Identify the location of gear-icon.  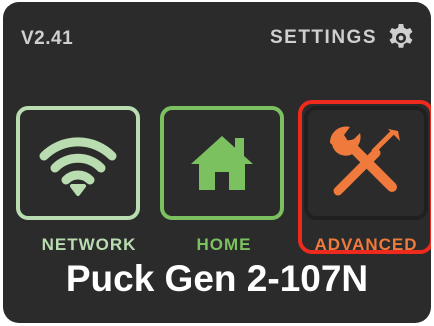
(401, 36).